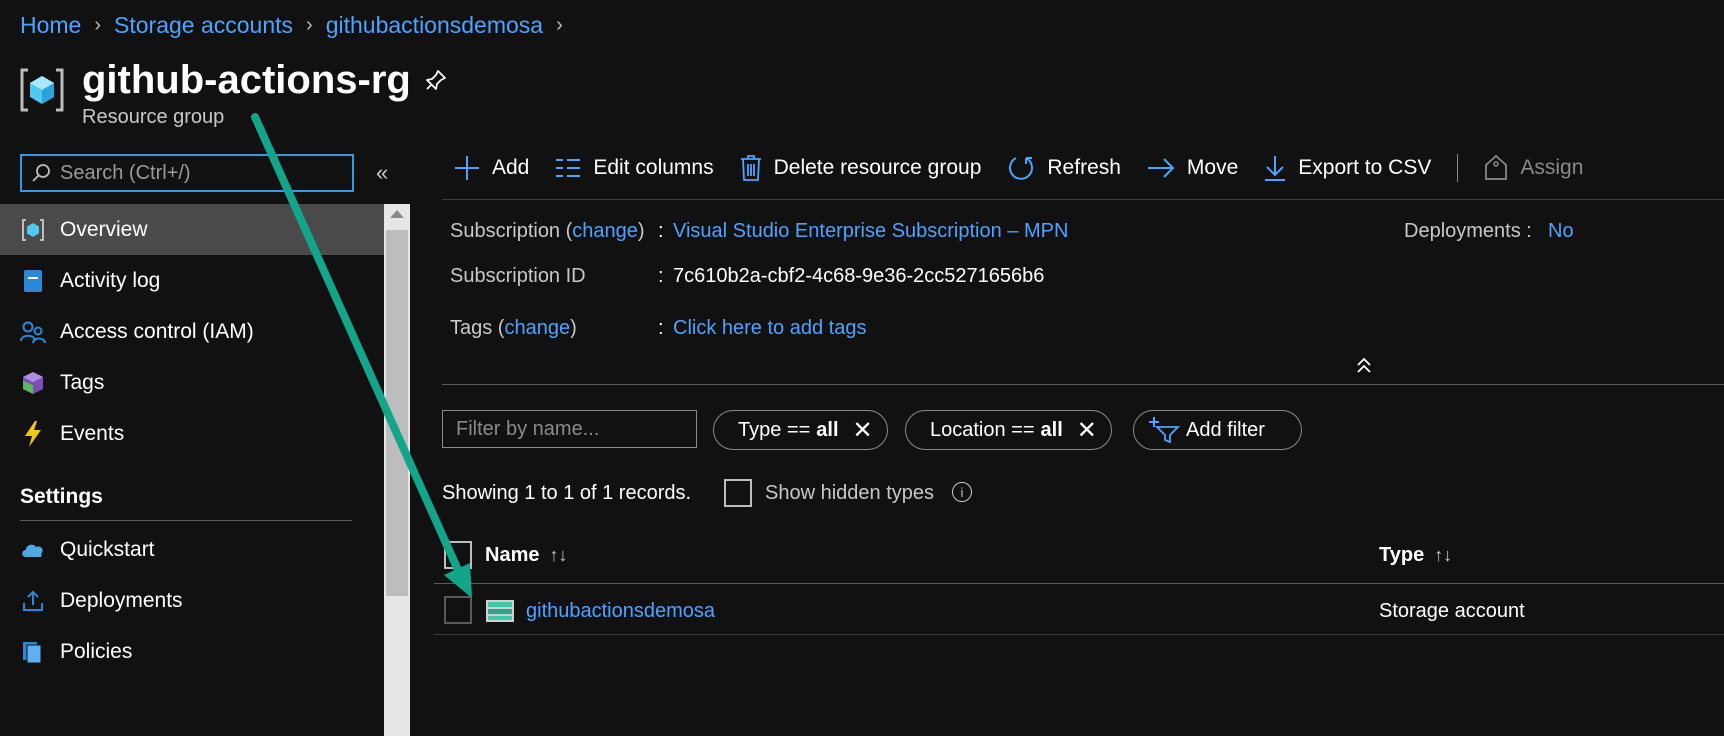 The width and height of the screenshot is (1724, 736). Describe the element at coordinates (33, 550) in the screenshot. I see `cloud-icon` at that location.